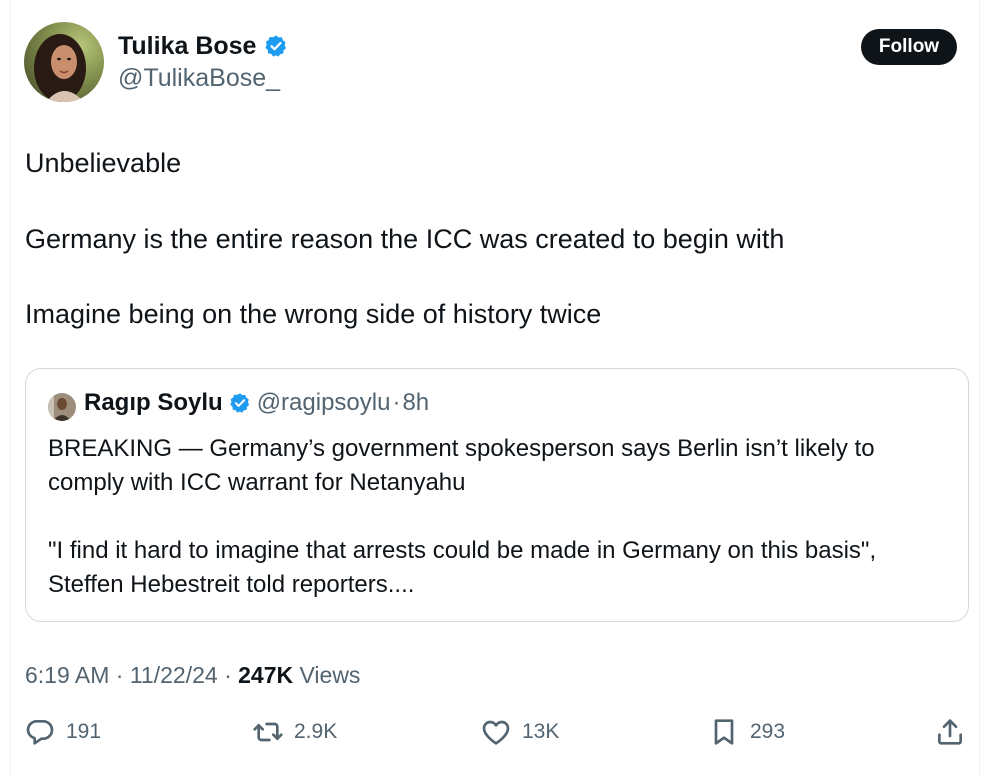 The height and width of the screenshot is (776, 1000). Describe the element at coordinates (496, 732) in the screenshot. I see `heart-icon` at that location.